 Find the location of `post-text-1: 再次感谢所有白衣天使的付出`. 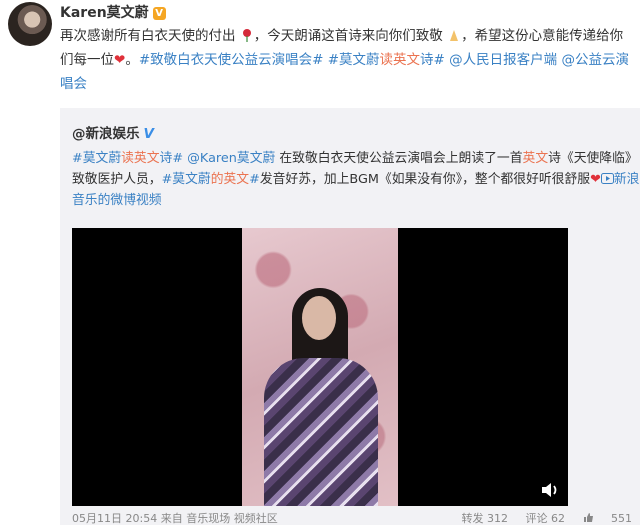

post-text-1: 再次感谢所有白衣天使的付出 is located at coordinates (148, 36).